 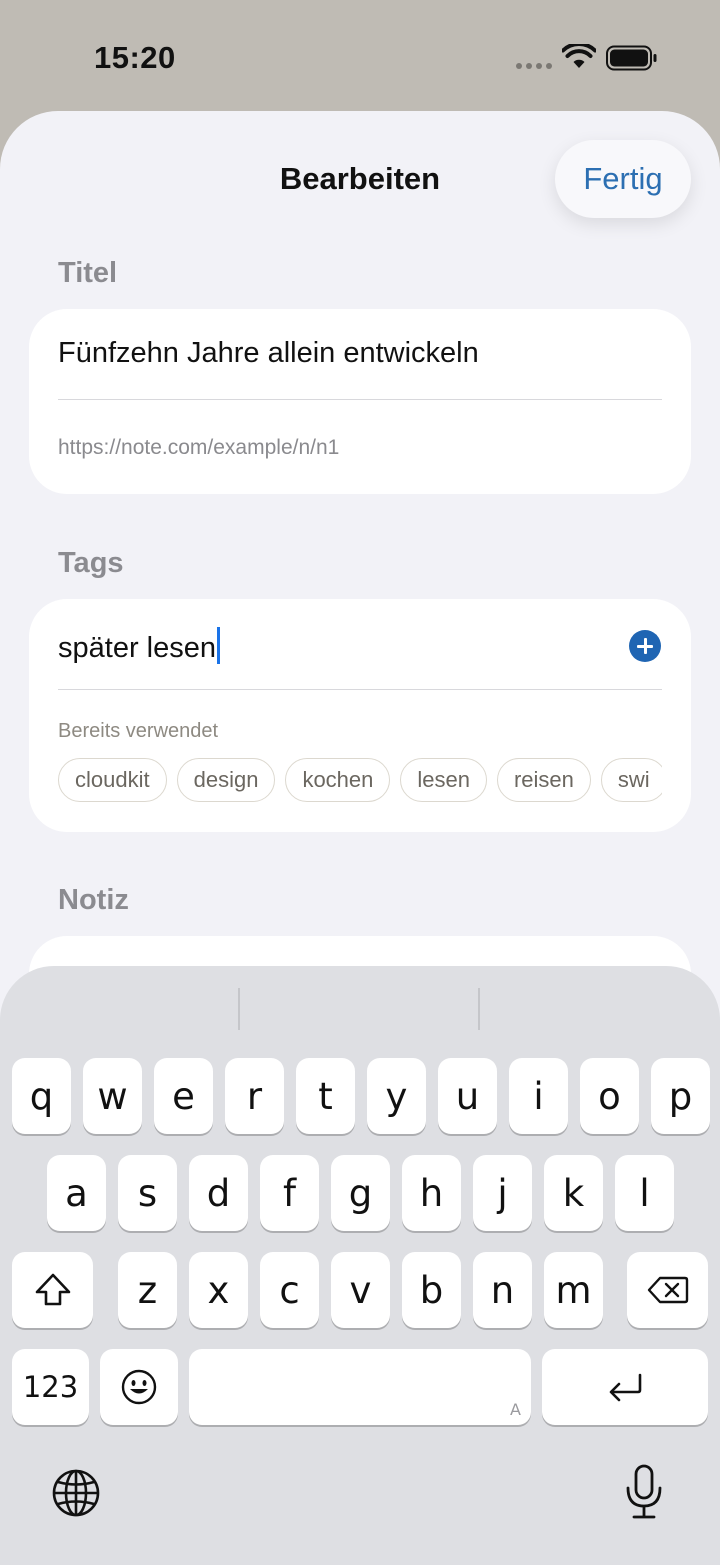 What do you see at coordinates (91, 563) in the screenshot?
I see `tags-section-label: Tags` at bounding box center [91, 563].